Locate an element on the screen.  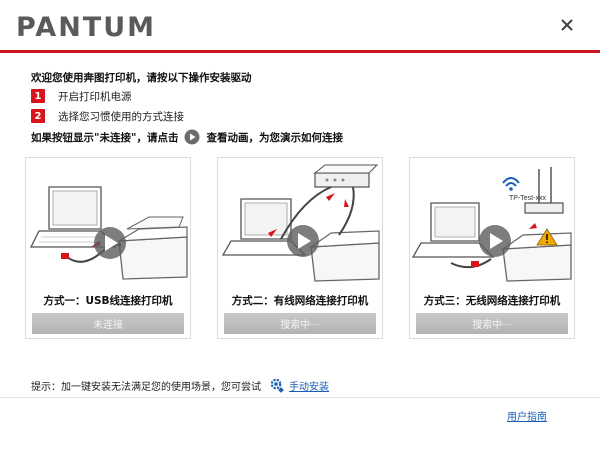
card-title: 方式一：USB线连接打印机 is located at coordinates (108, 301).